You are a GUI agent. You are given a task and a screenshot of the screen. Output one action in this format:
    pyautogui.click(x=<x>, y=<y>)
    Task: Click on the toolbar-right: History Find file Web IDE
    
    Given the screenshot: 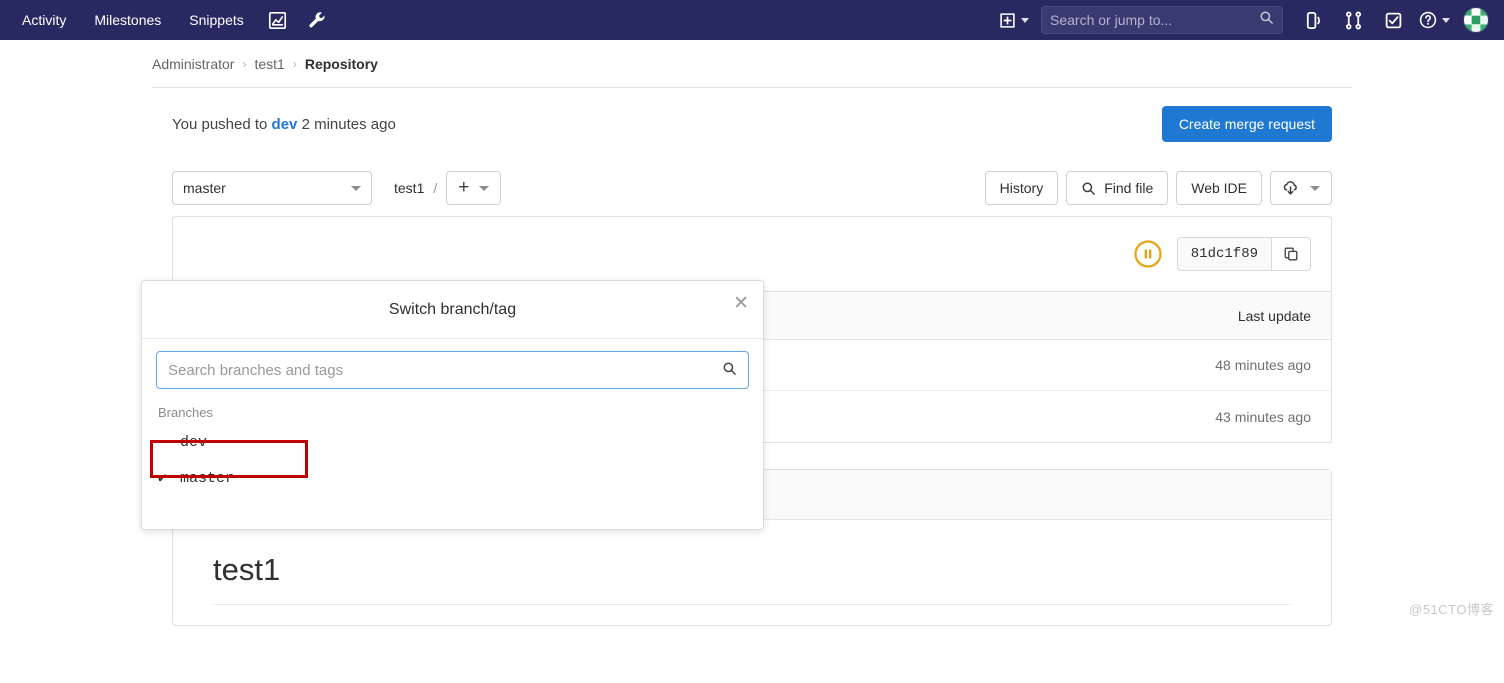 What is the action you would take?
    pyautogui.click(x=1158, y=188)
    